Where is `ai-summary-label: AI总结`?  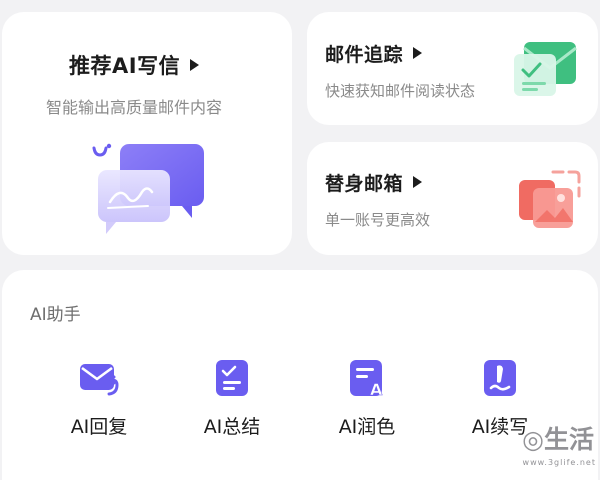
ai-summary-label: AI总结 is located at coordinates (232, 427).